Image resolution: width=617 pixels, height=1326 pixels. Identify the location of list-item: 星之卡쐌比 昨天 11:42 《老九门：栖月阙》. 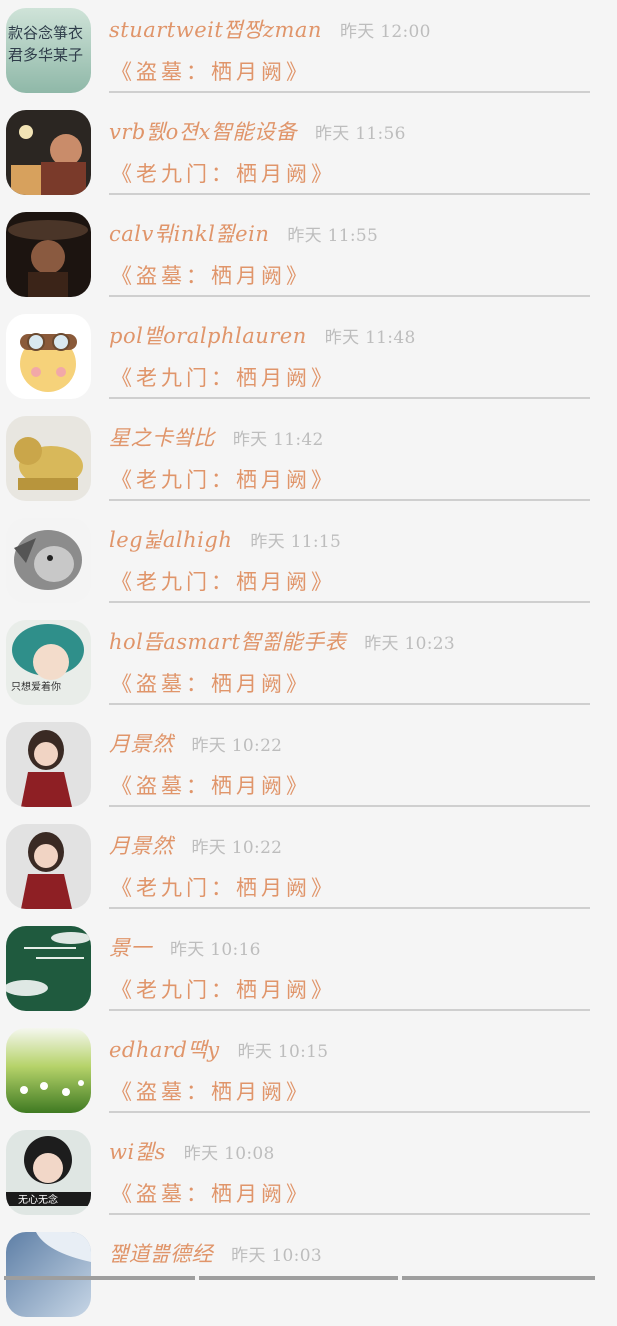
(308, 459).